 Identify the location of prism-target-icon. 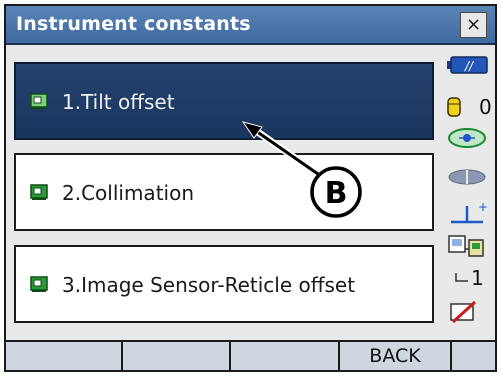
(454, 107).